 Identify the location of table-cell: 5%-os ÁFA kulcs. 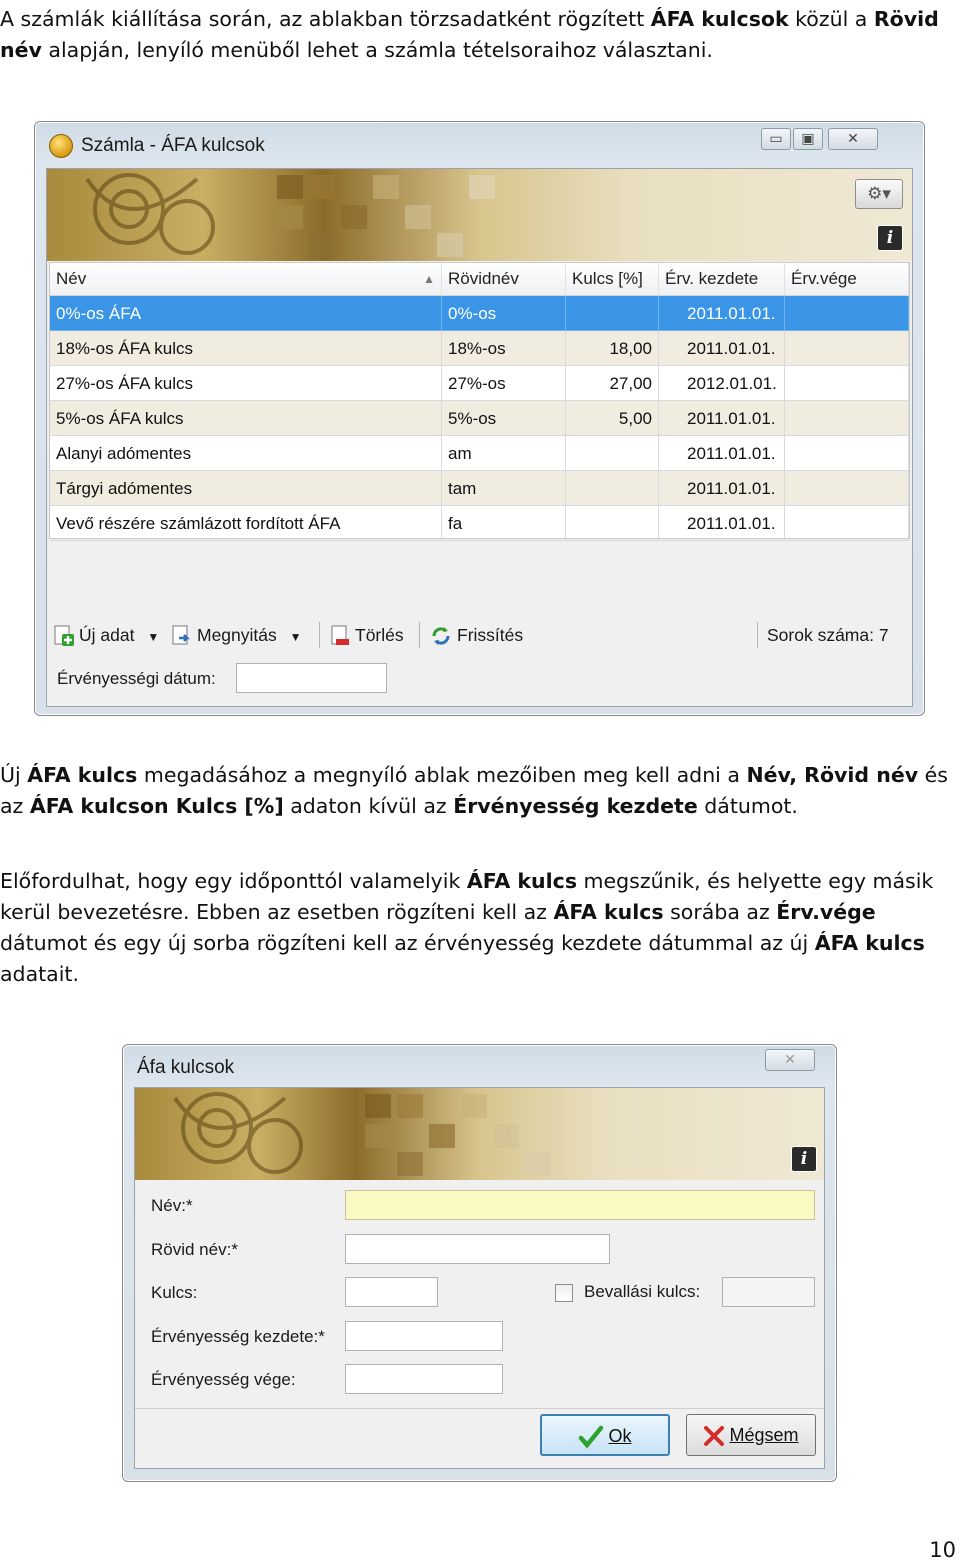
(246, 418).